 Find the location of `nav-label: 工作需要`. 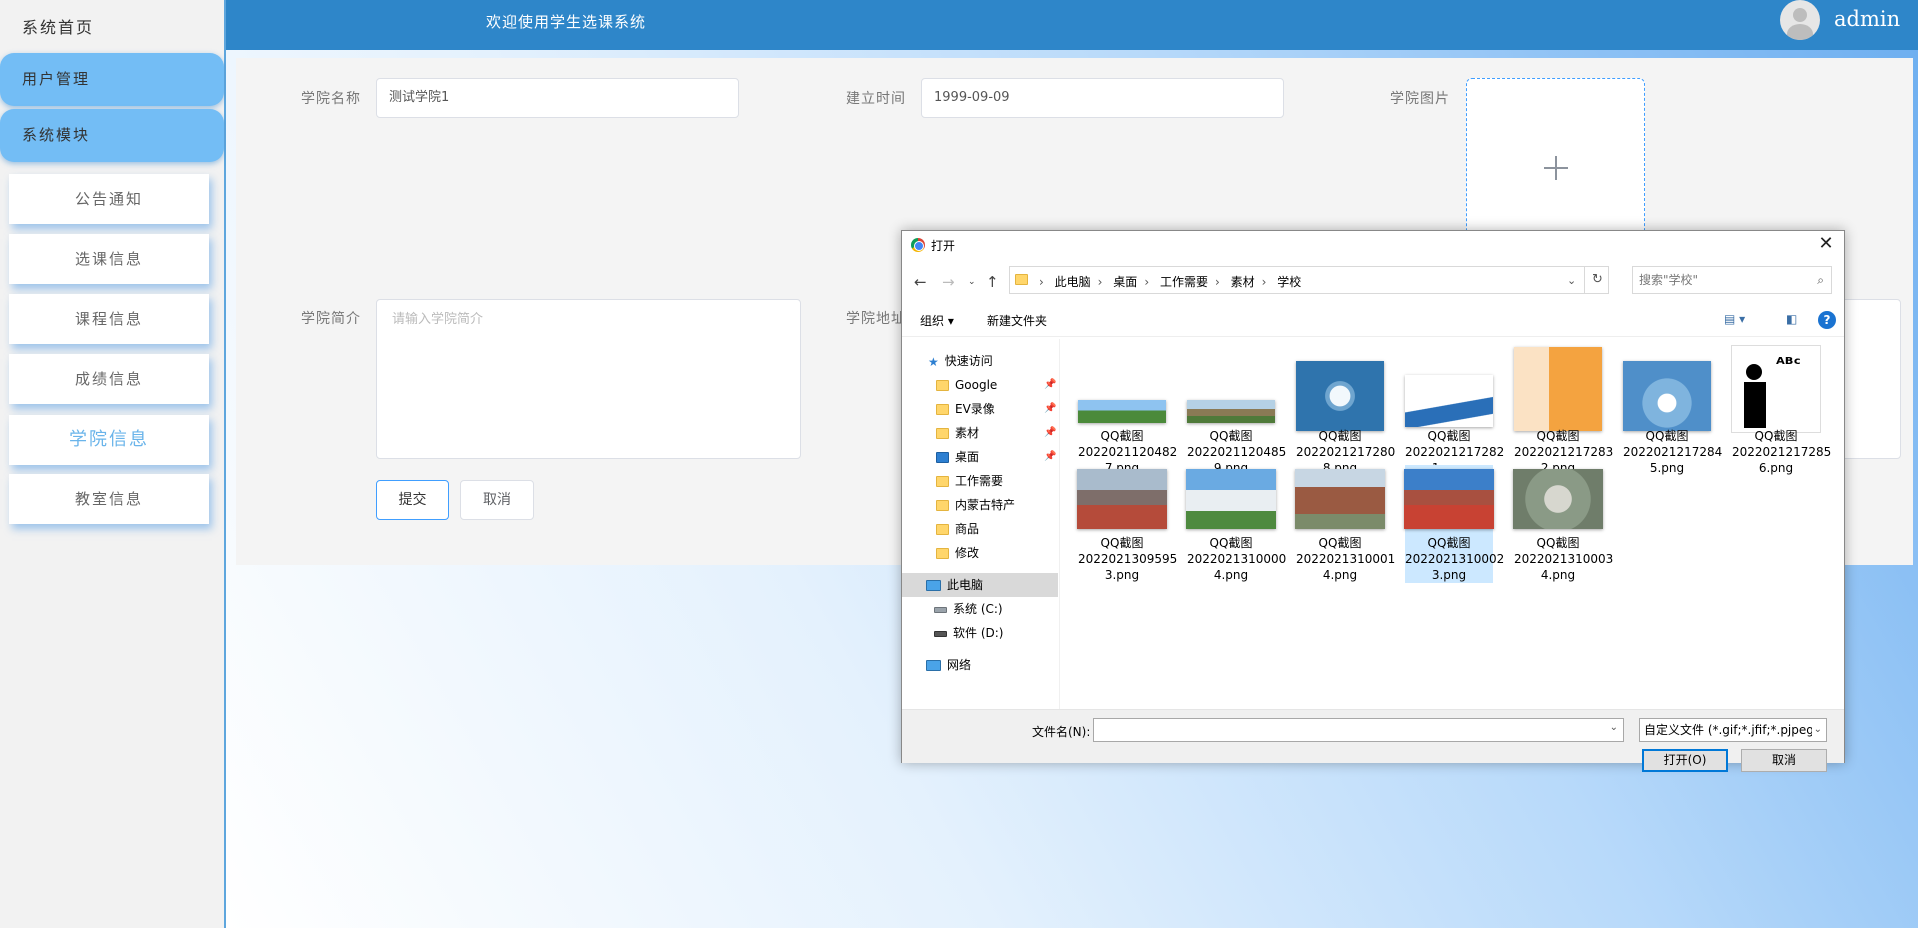

nav-label: 工作需要 is located at coordinates (979, 481).